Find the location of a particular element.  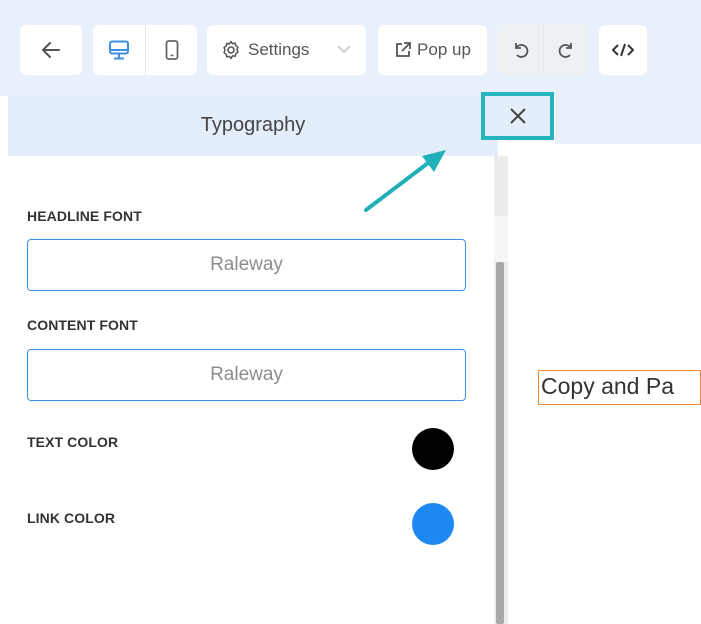

desktop-icon is located at coordinates (119, 50).